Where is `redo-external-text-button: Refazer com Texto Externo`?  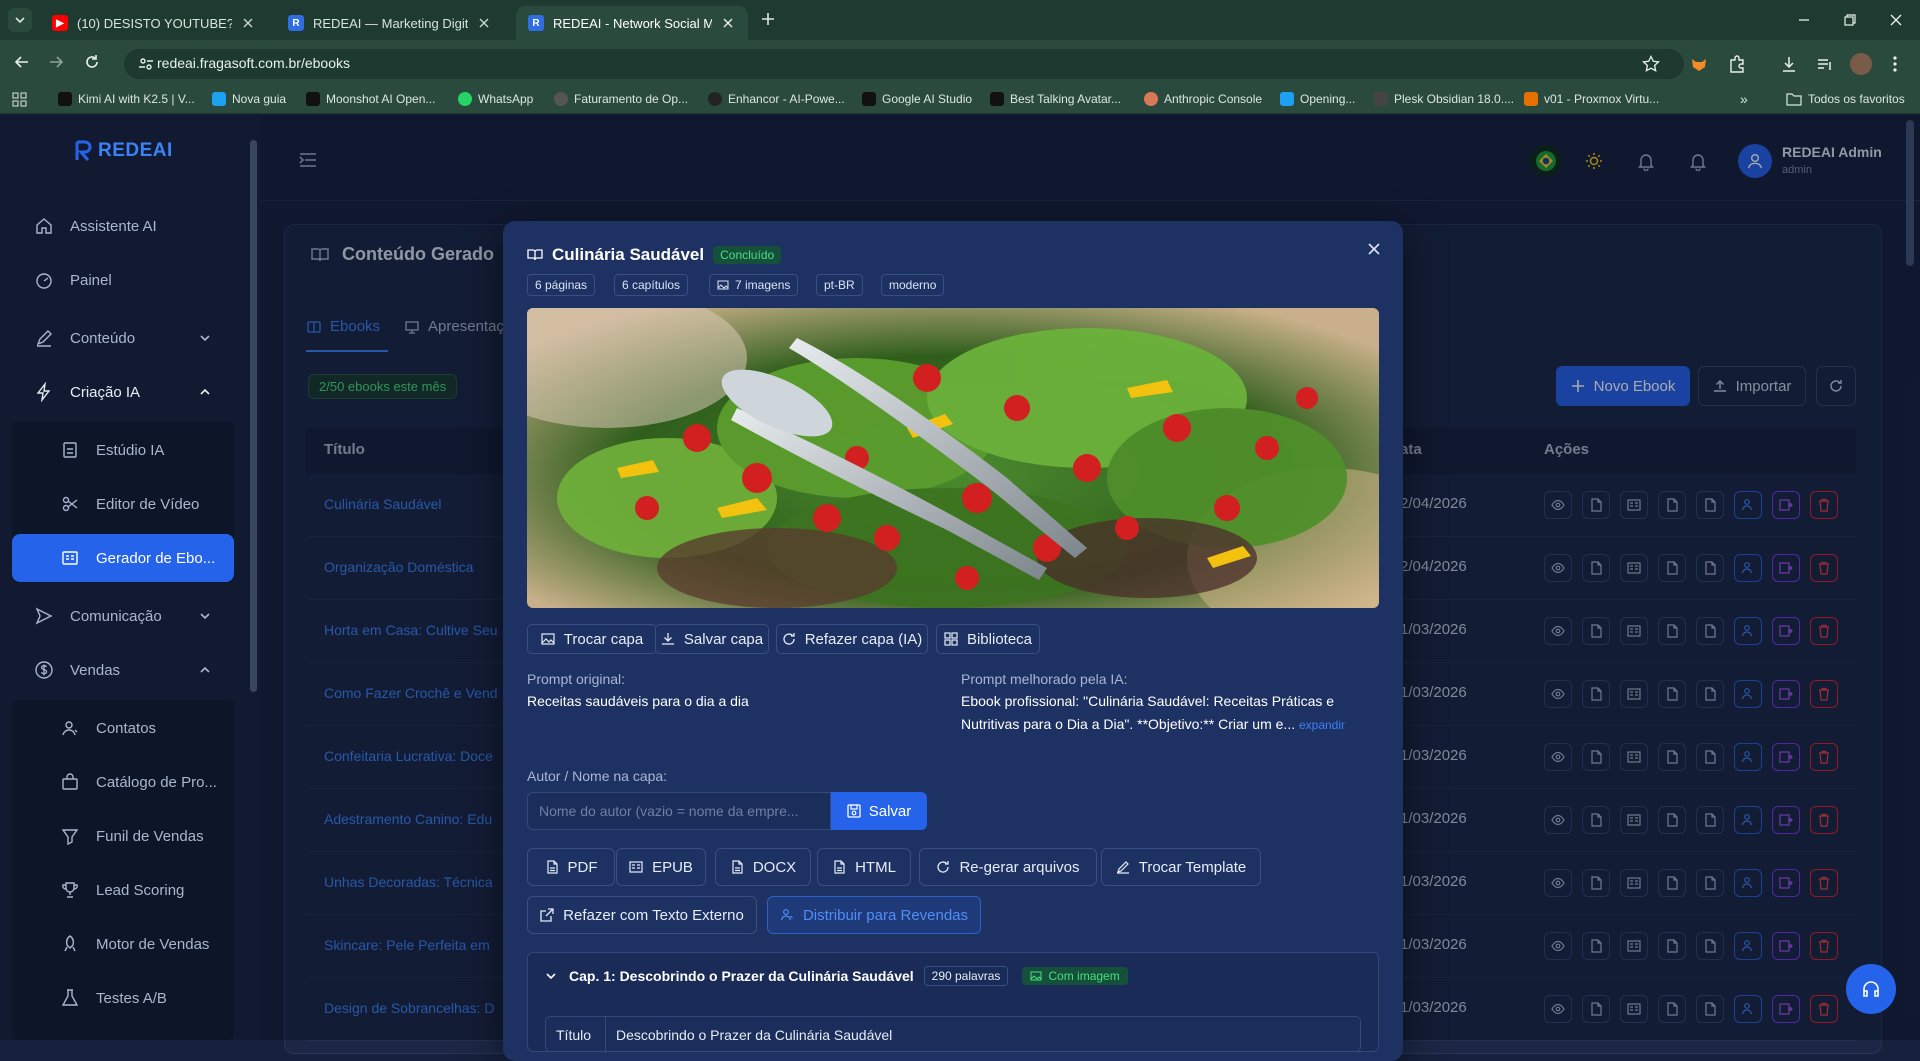
redo-external-text-button: Refazer com Texto Externo is located at coordinates (642, 915).